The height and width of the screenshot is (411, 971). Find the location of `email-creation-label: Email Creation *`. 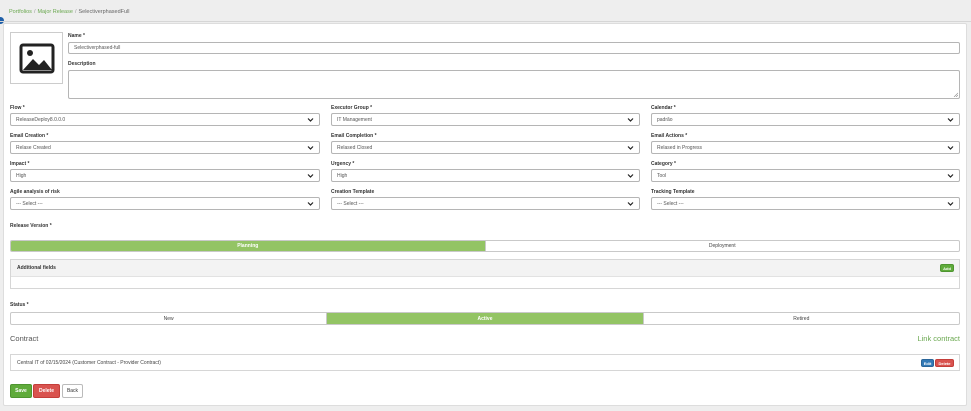

email-creation-label: Email Creation * is located at coordinates (29, 136).